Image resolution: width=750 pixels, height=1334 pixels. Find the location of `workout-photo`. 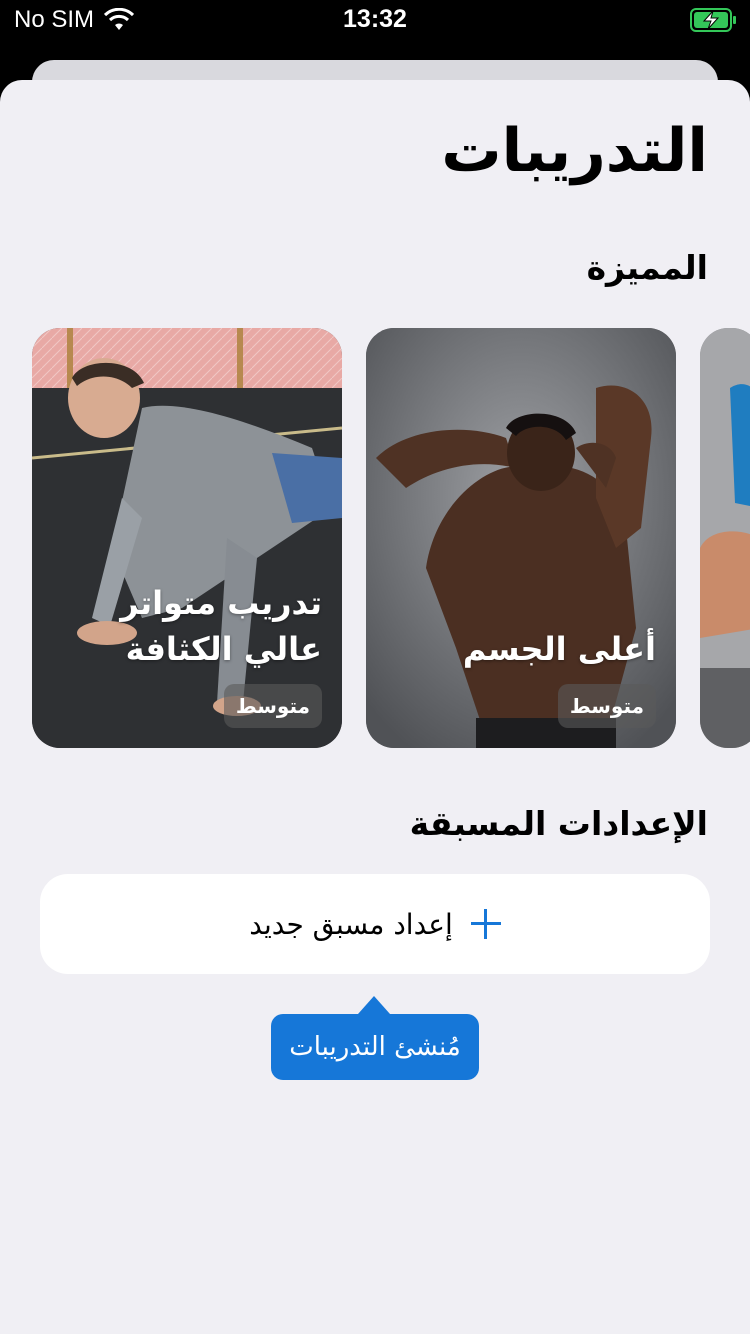

workout-photo is located at coordinates (725, 538).